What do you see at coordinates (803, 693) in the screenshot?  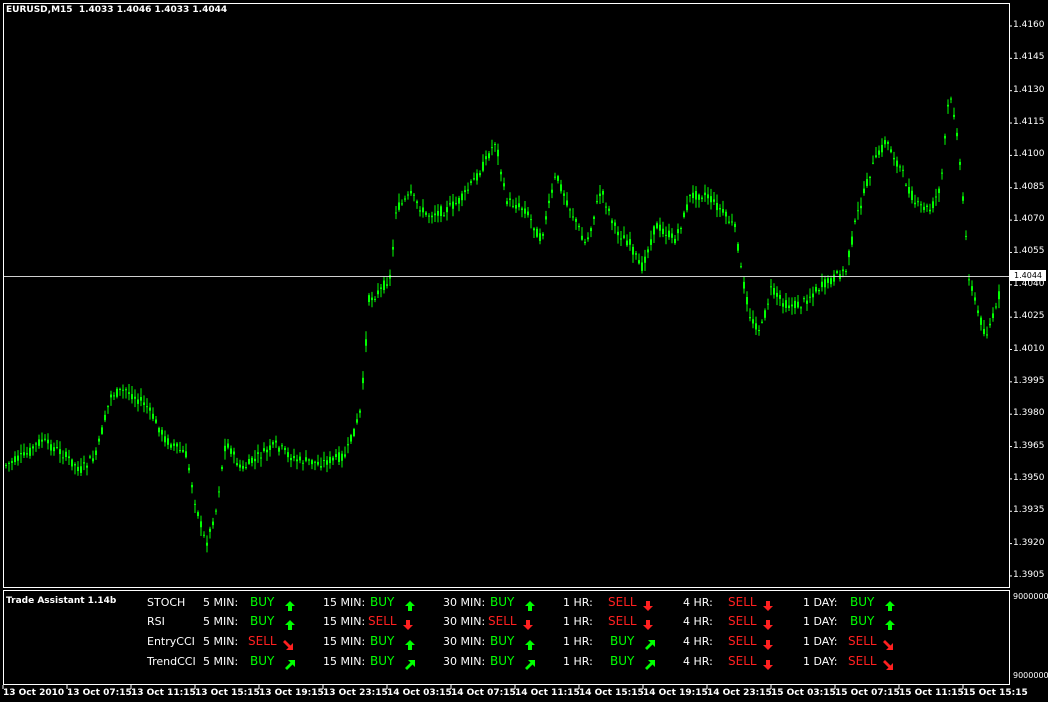 I see `time-label: 15 Oct 03:15` at bounding box center [803, 693].